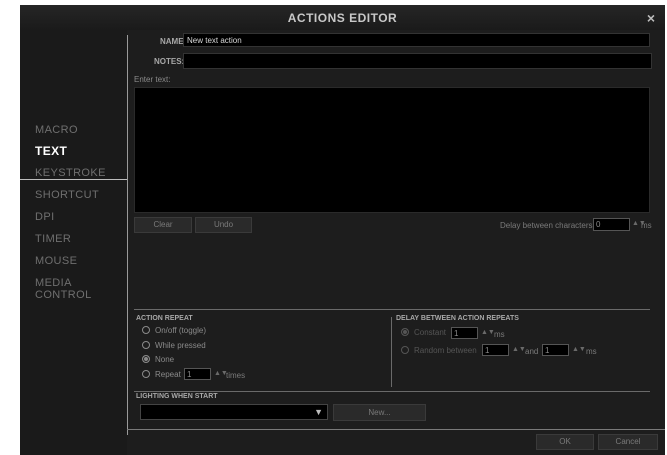 This screenshot has height=455, width=667. Describe the element at coordinates (392, 391) in the screenshot. I see `lighting-divider` at that location.